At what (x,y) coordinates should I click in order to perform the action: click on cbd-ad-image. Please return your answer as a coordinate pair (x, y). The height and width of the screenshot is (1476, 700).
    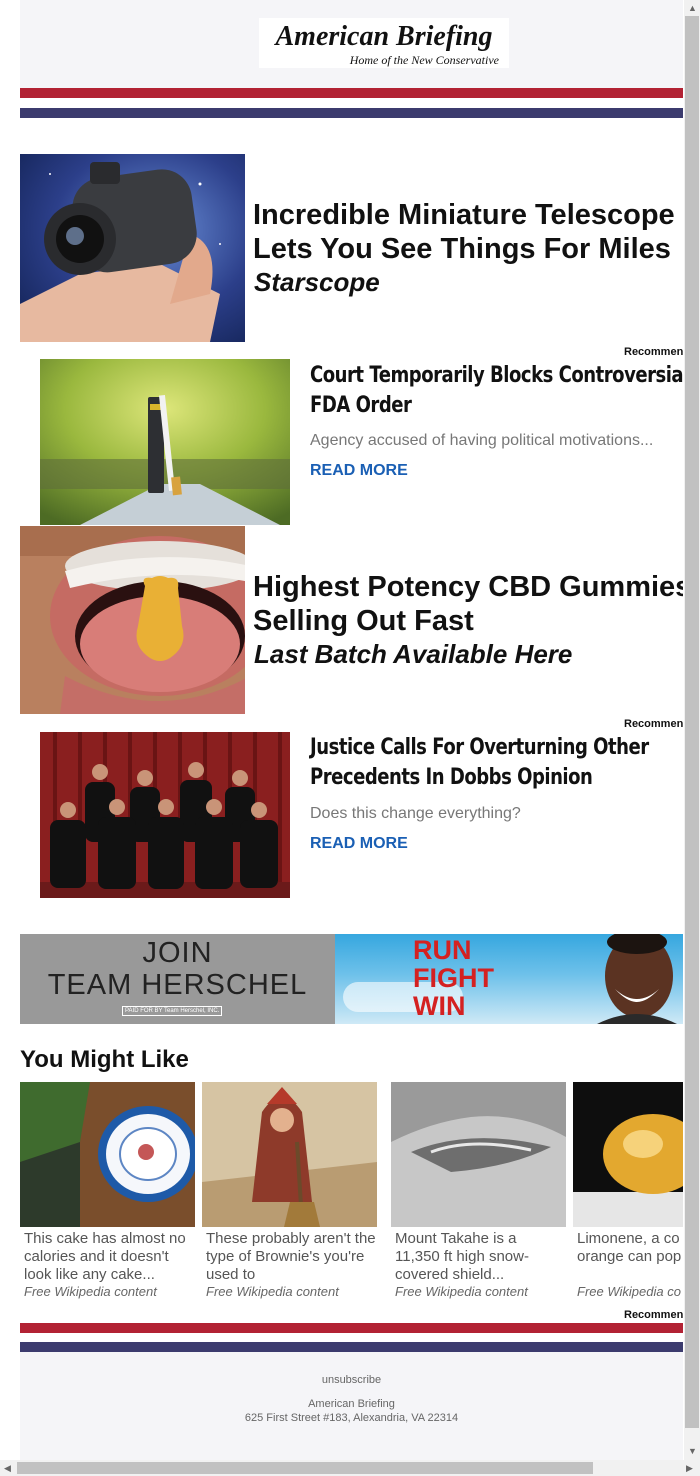
    Looking at the image, I should click on (132, 620).